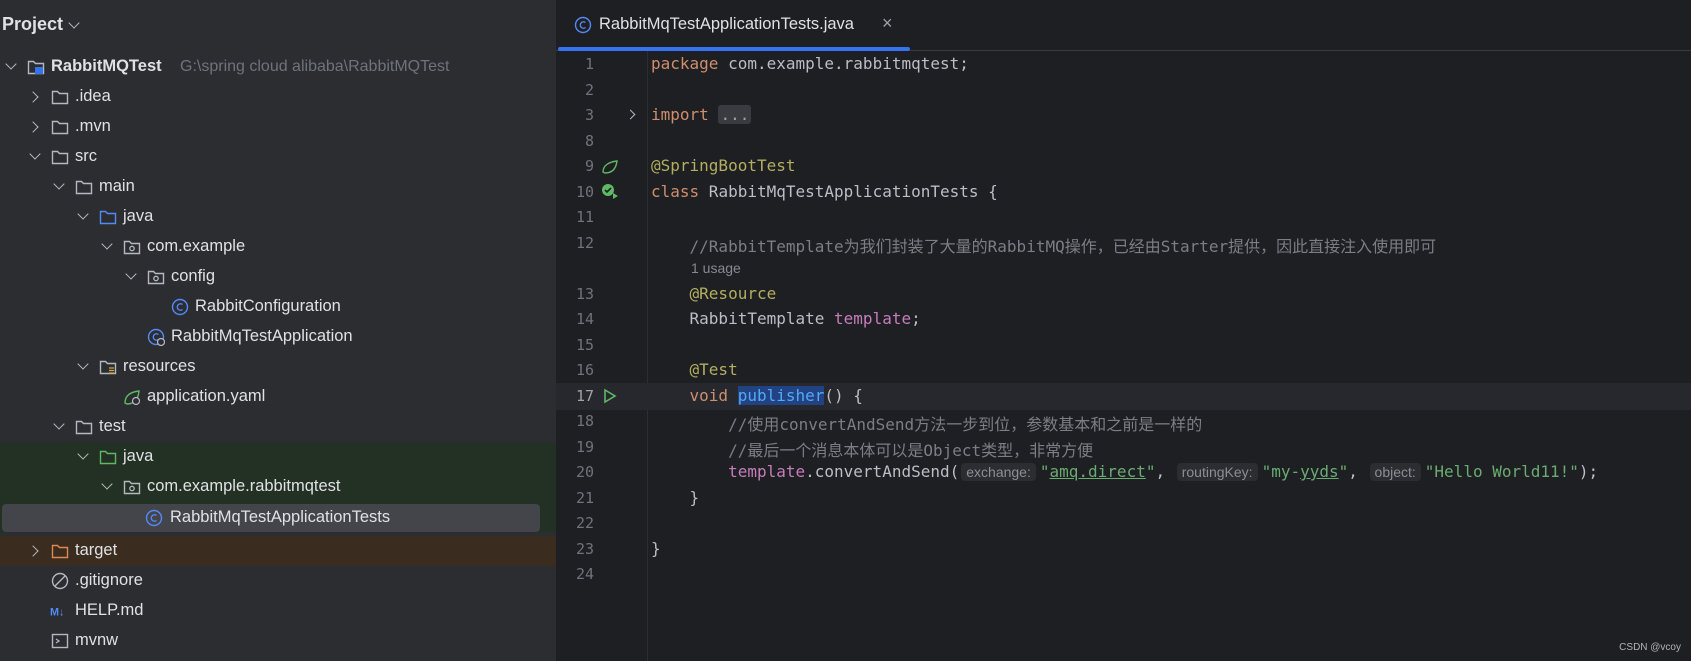 The width and height of the screenshot is (1691, 661). What do you see at coordinates (278, 277) in the screenshot?
I see `tree-item-package-config: config` at bounding box center [278, 277].